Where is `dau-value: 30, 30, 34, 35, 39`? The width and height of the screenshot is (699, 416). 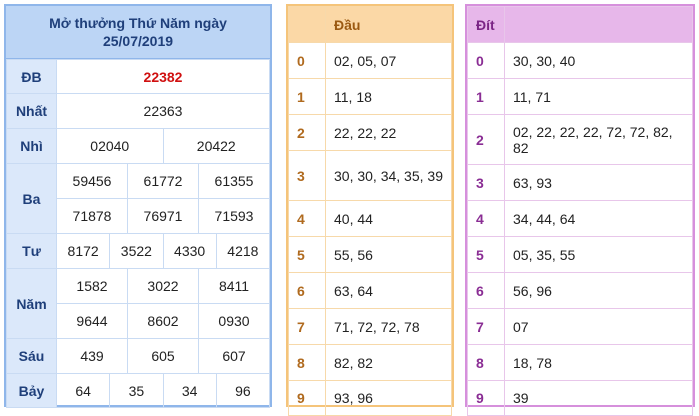
dau-value: 30, 30, 34, 35, 39 is located at coordinates (388, 175).